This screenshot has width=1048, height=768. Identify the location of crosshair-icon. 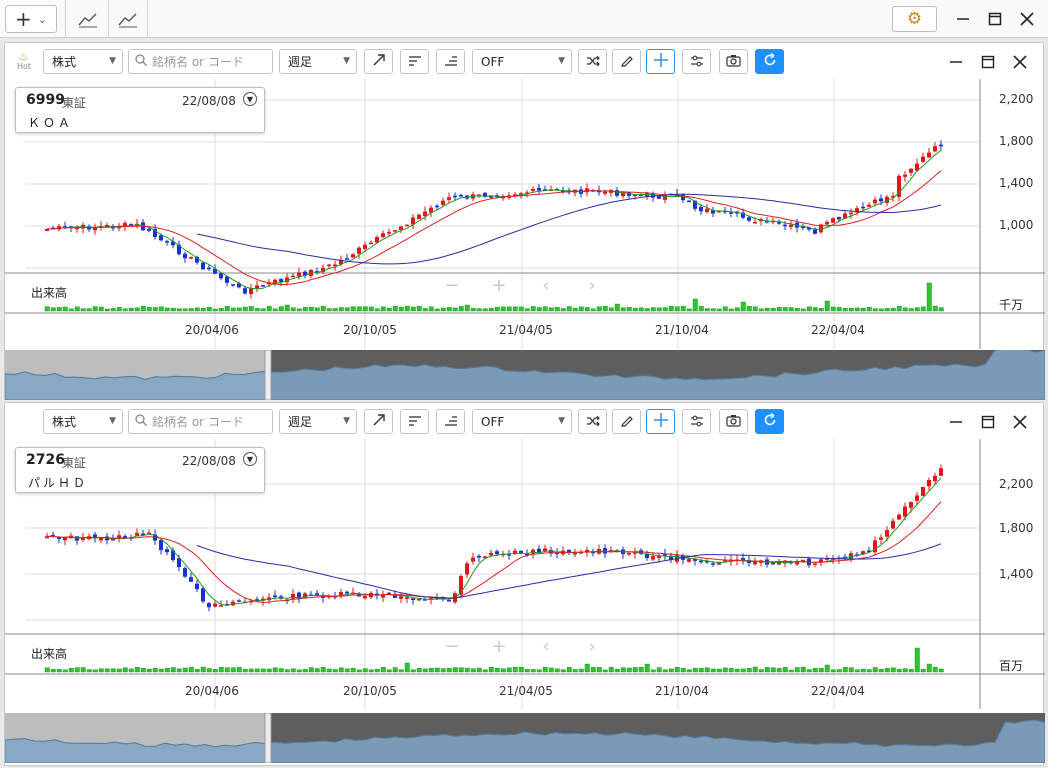
(661, 422).